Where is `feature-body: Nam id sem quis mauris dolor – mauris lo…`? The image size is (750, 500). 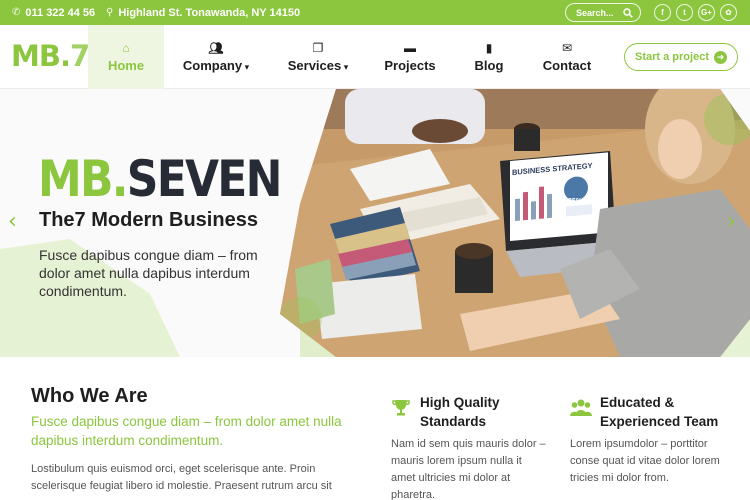
feature-body: Nam id sem quis mauris dolor – mauris lo… is located at coordinates (468, 469).